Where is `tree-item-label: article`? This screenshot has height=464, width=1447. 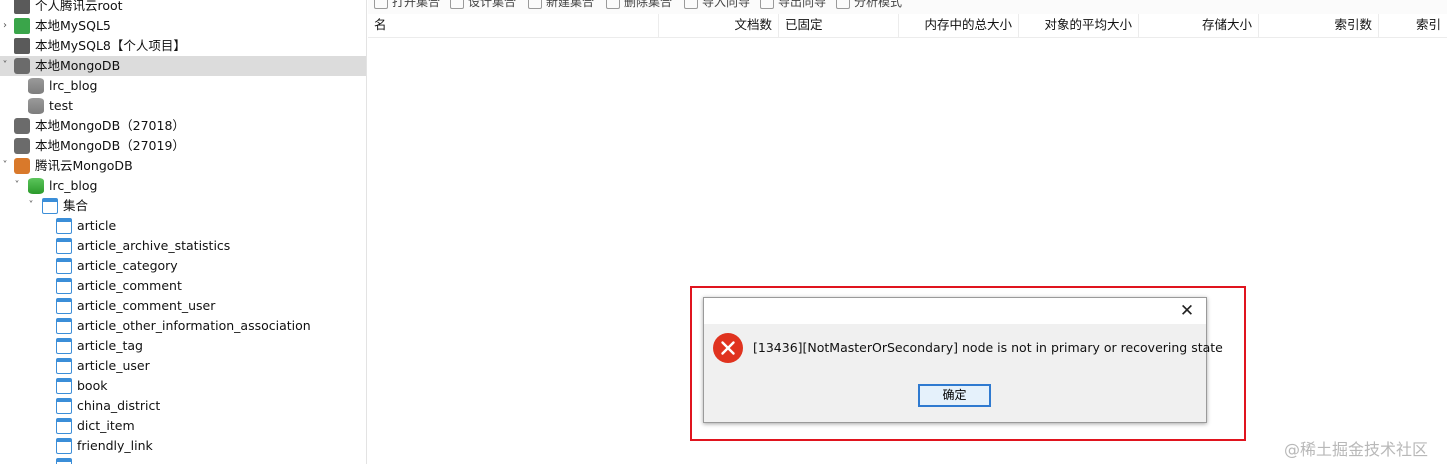 tree-item-label: article is located at coordinates (97, 225).